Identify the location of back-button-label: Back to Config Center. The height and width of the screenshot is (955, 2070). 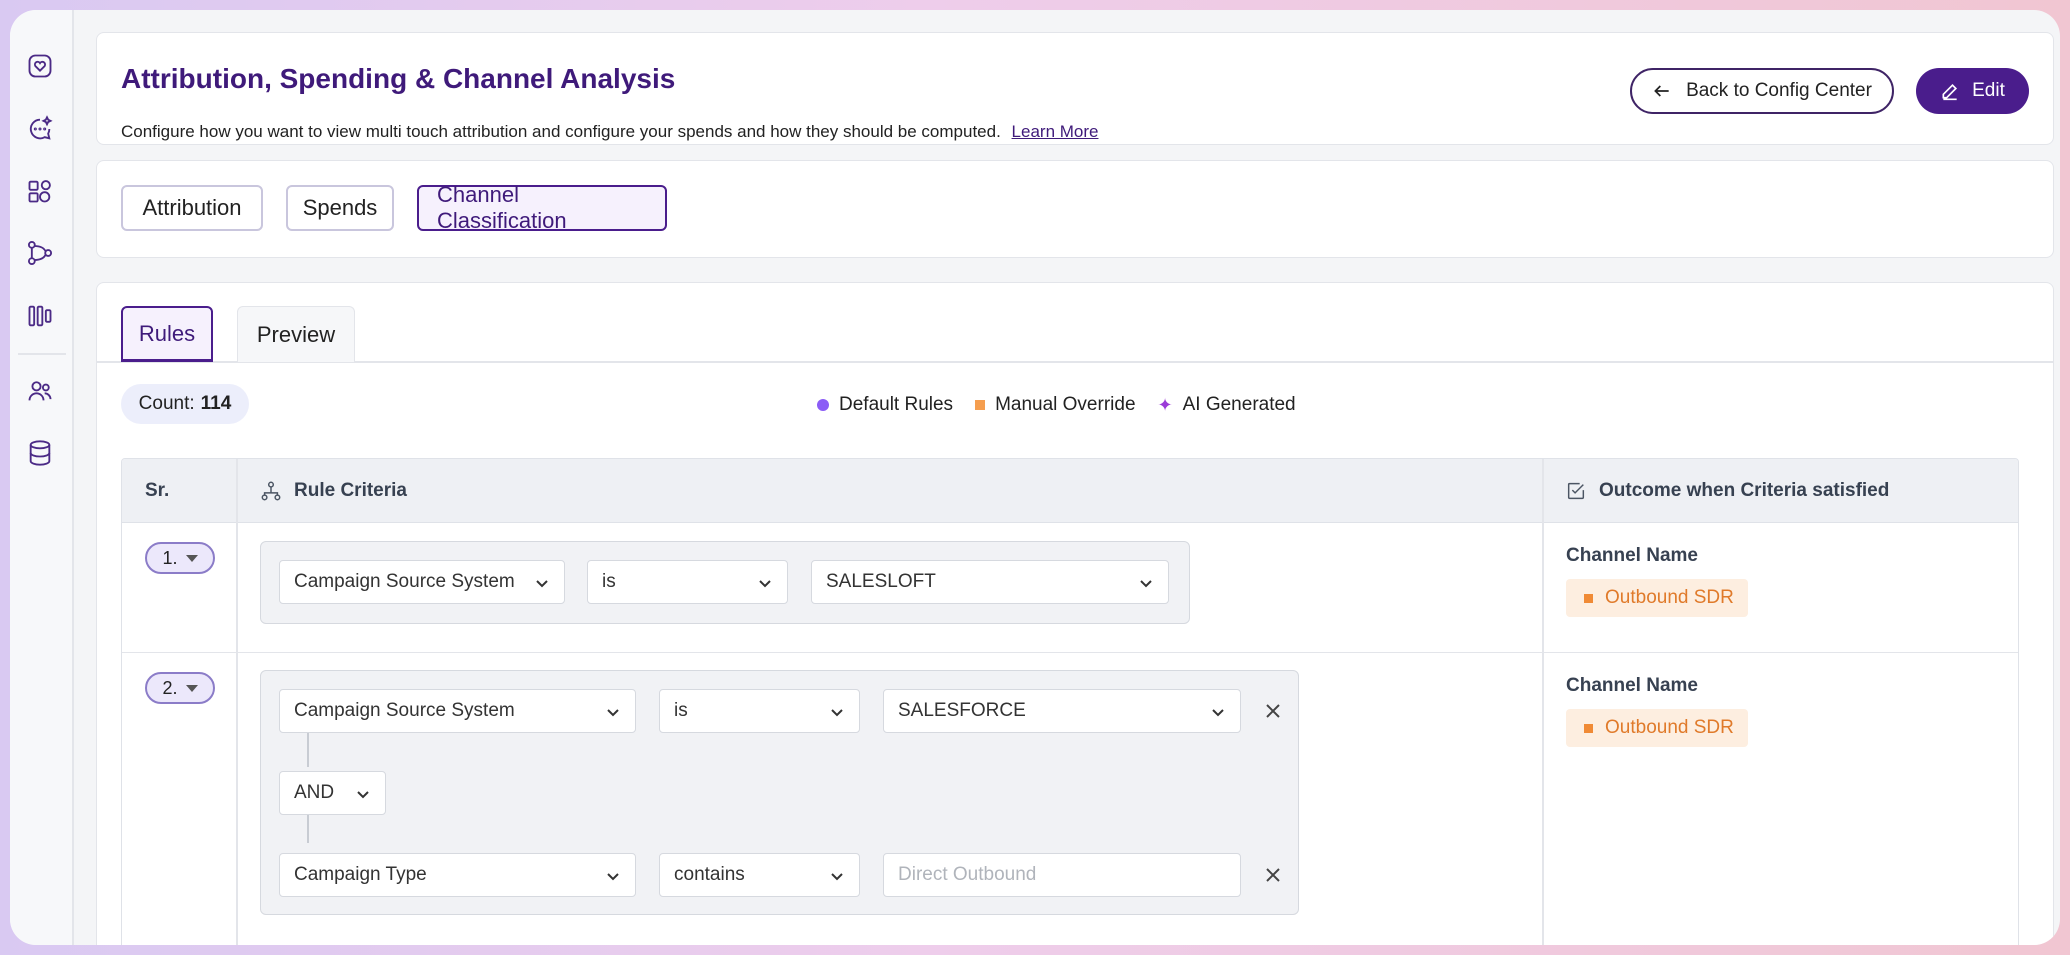
(1779, 90).